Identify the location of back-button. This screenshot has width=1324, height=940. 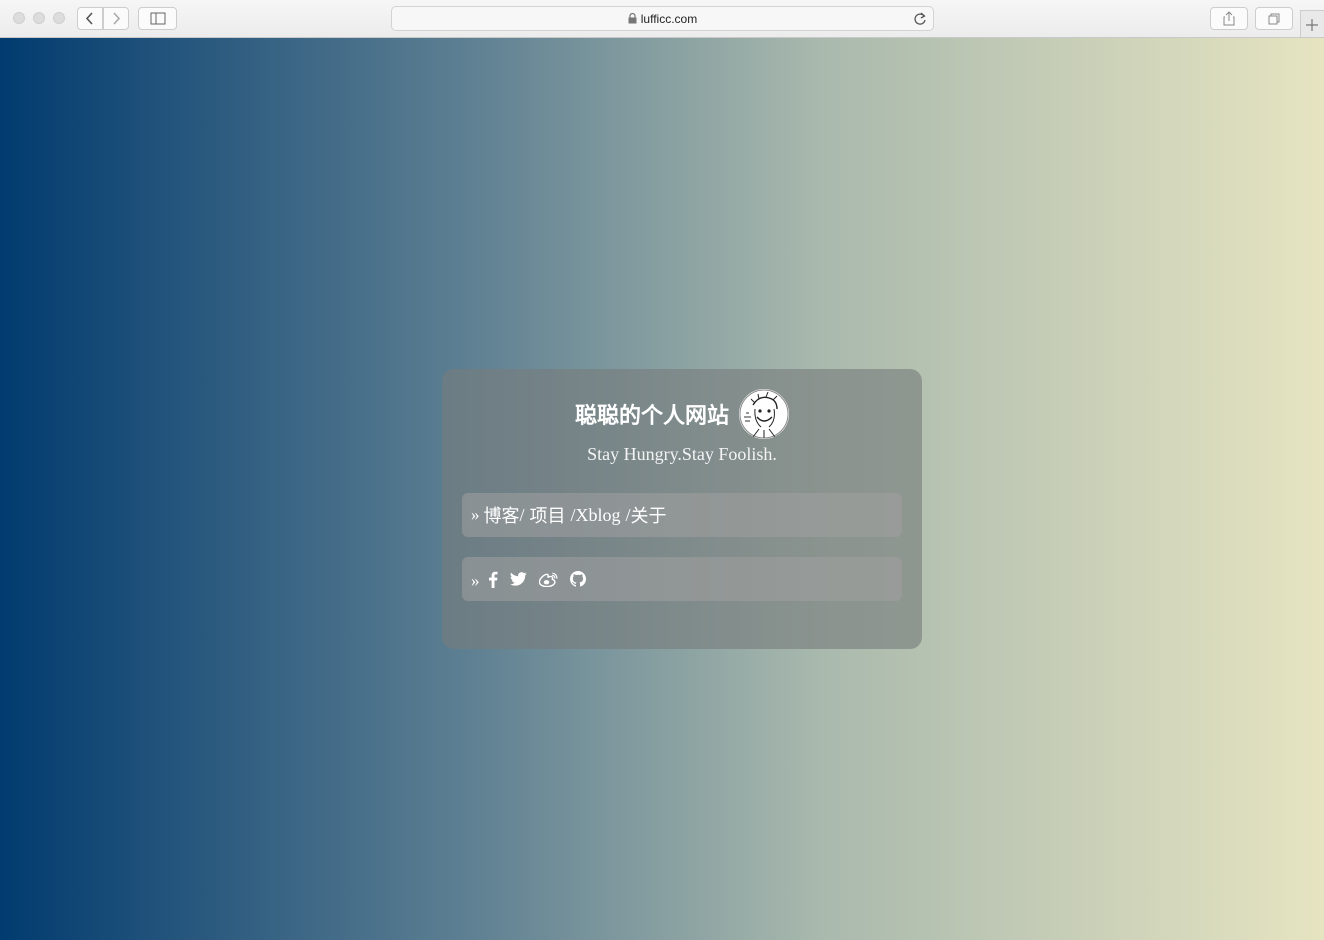
(90, 18).